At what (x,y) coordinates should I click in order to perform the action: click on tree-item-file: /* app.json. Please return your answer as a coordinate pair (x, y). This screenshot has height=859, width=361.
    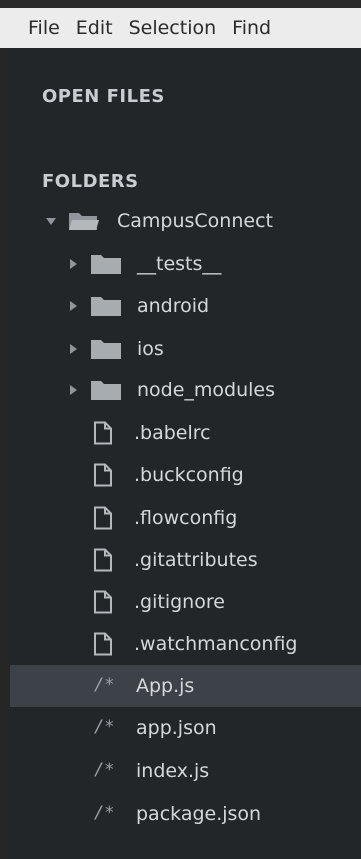
    Looking at the image, I should click on (185, 728).